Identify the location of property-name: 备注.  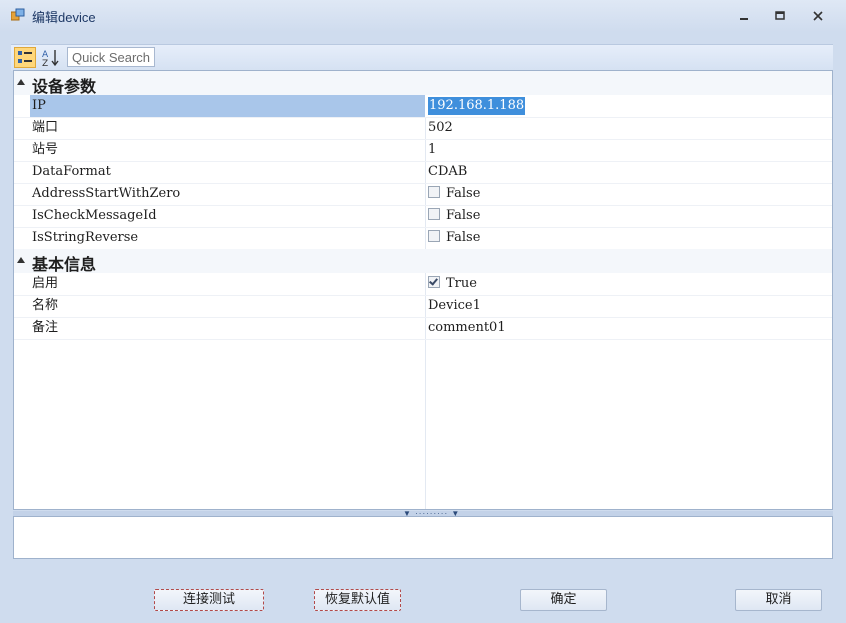
(45, 327).